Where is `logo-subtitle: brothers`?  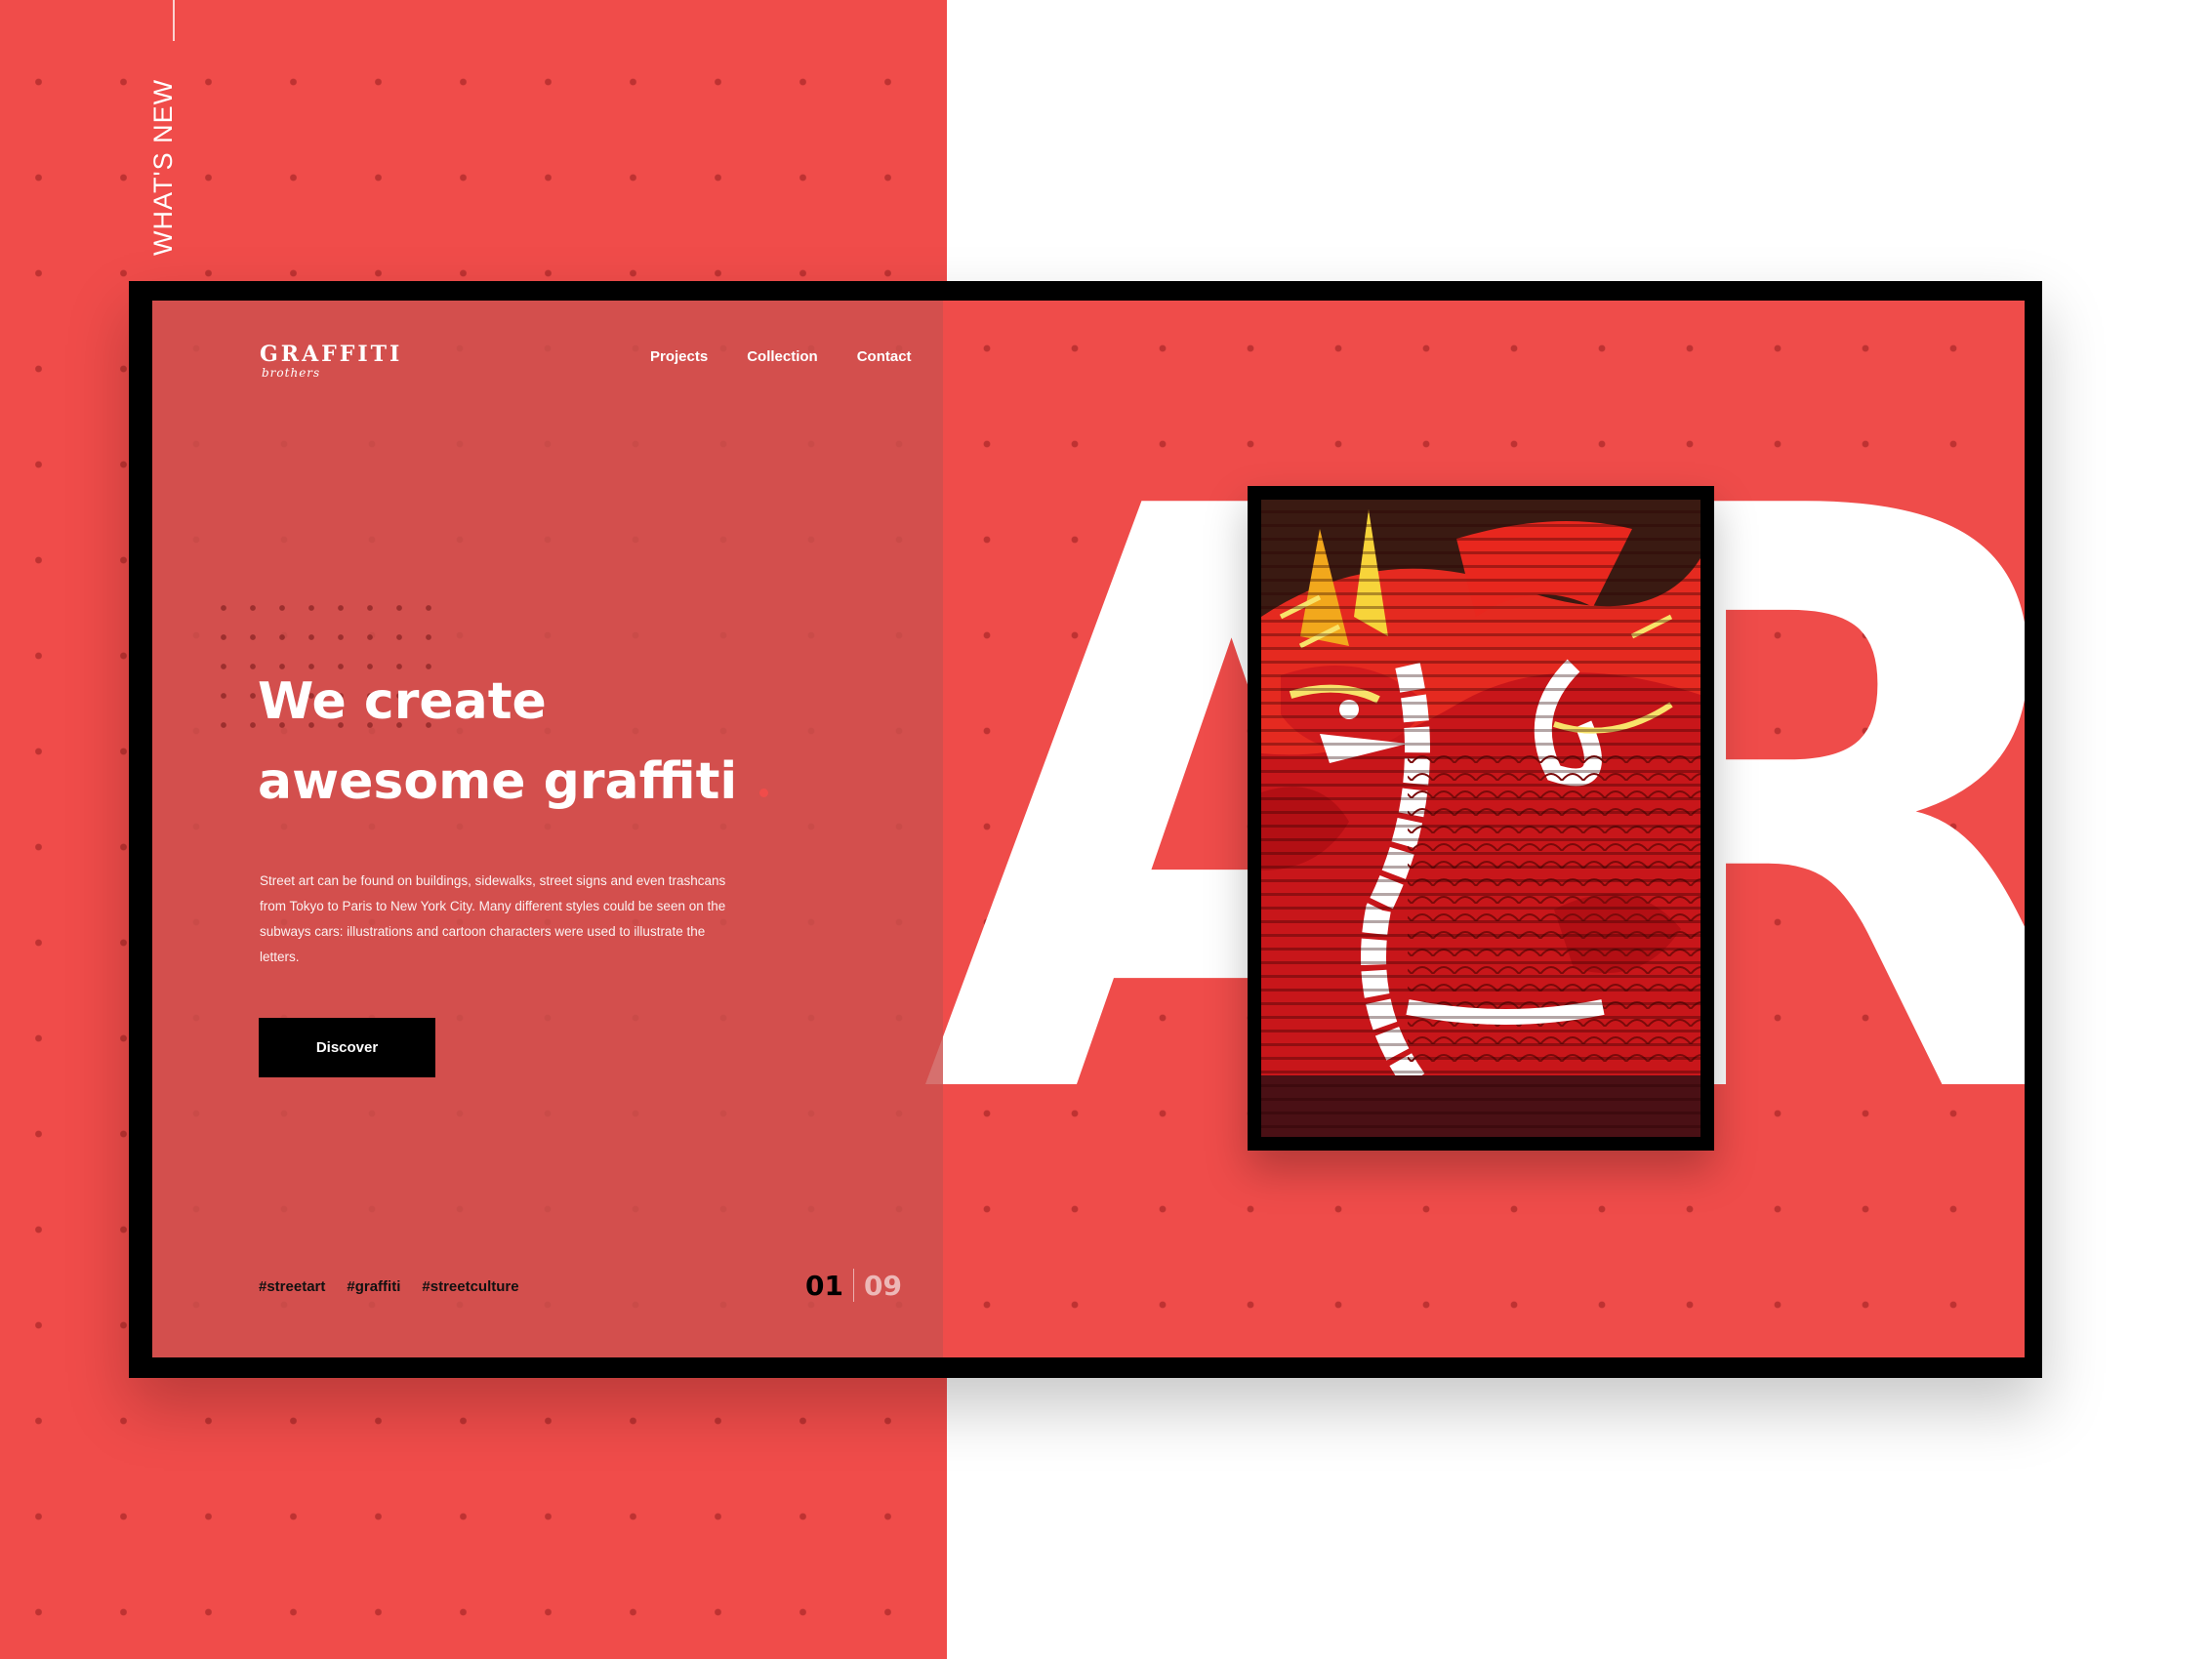 logo-subtitle: brothers is located at coordinates (291, 373).